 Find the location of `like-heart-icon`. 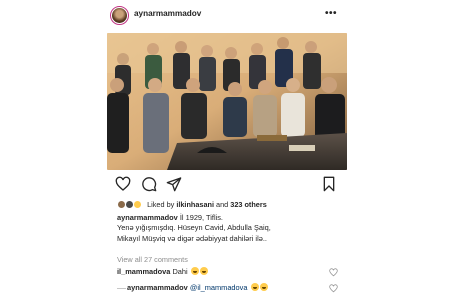

like-heart-icon is located at coordinates (123, 184).